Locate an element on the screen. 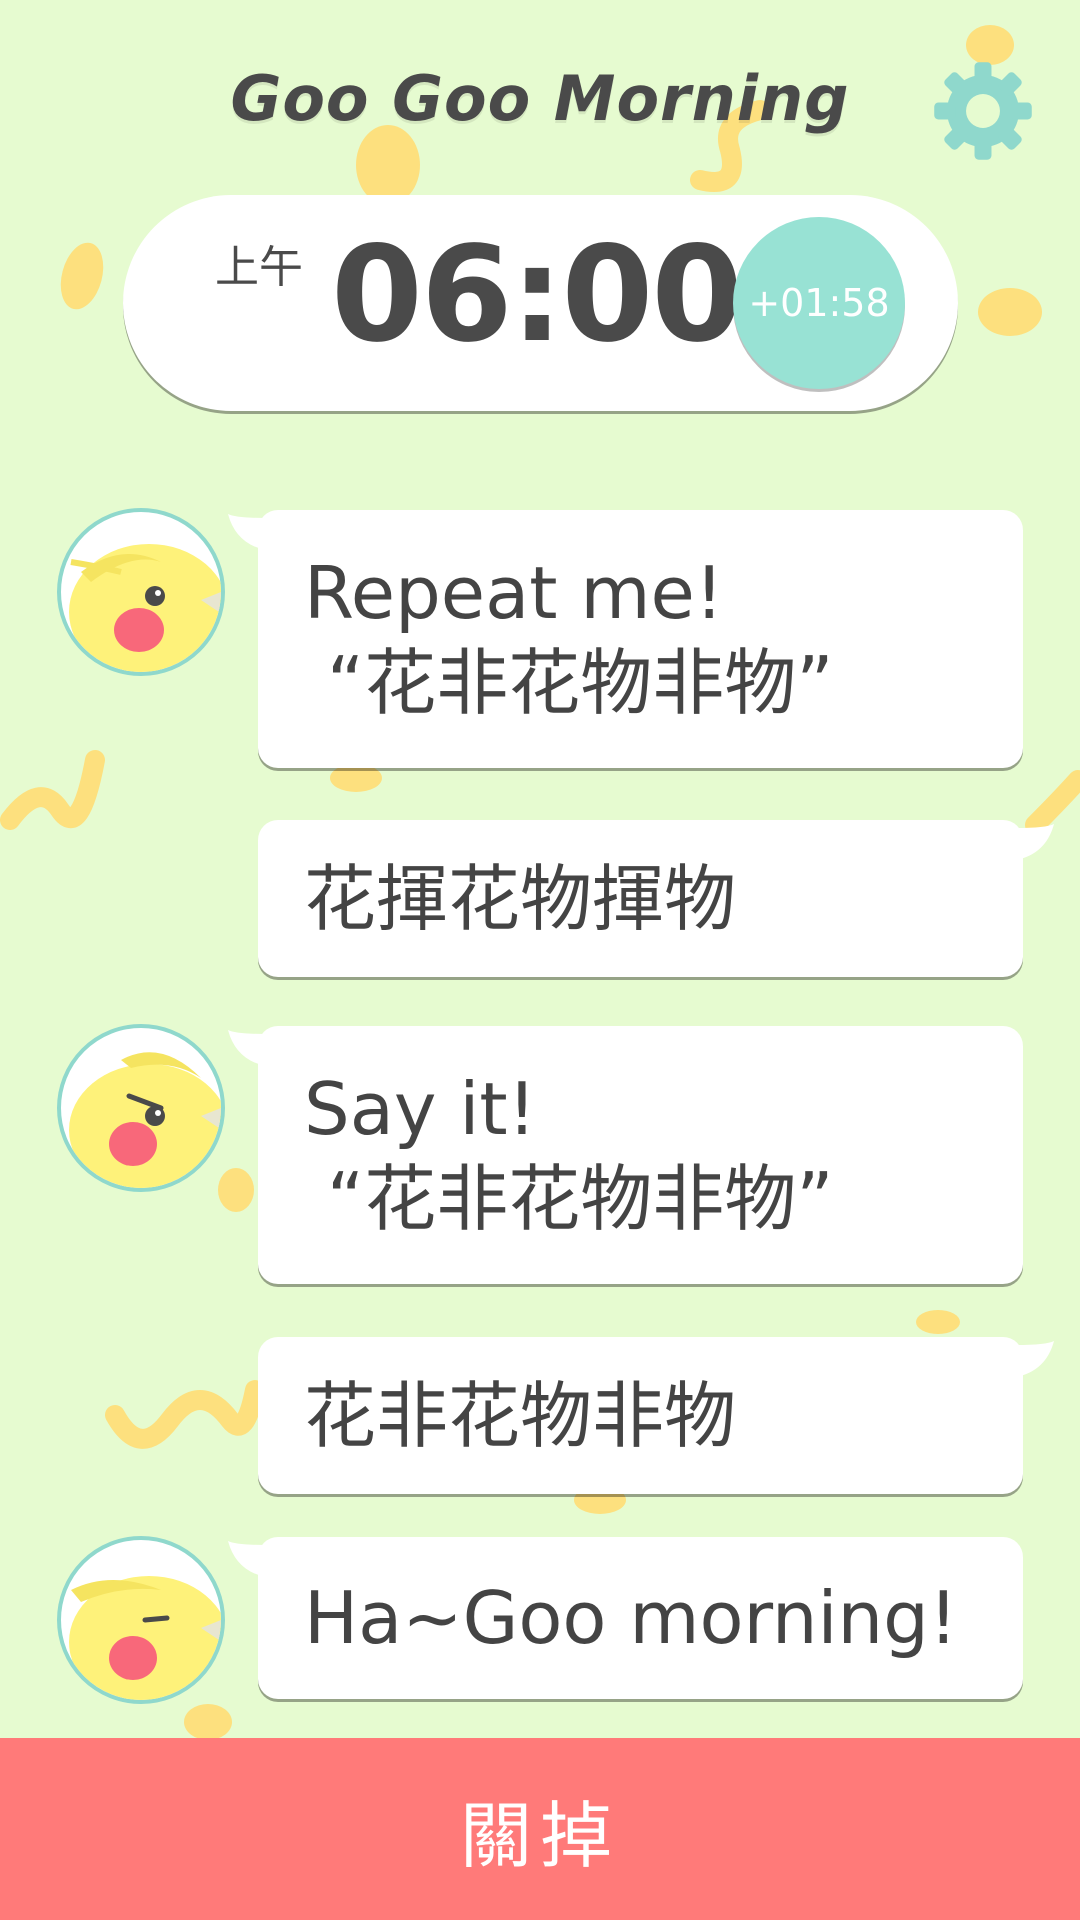  bird-avatar-icon is located at coordinates (141, 592).